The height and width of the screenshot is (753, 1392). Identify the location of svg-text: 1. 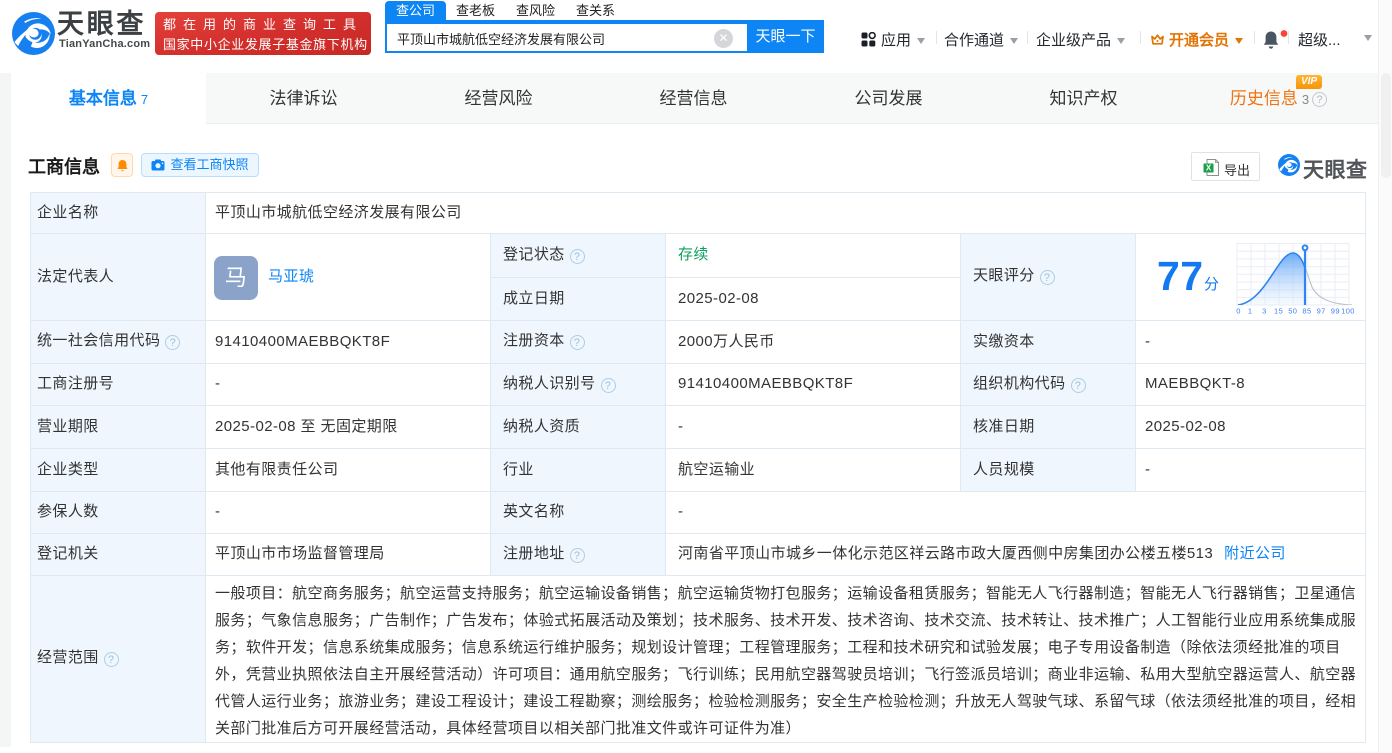
(1250, 311).